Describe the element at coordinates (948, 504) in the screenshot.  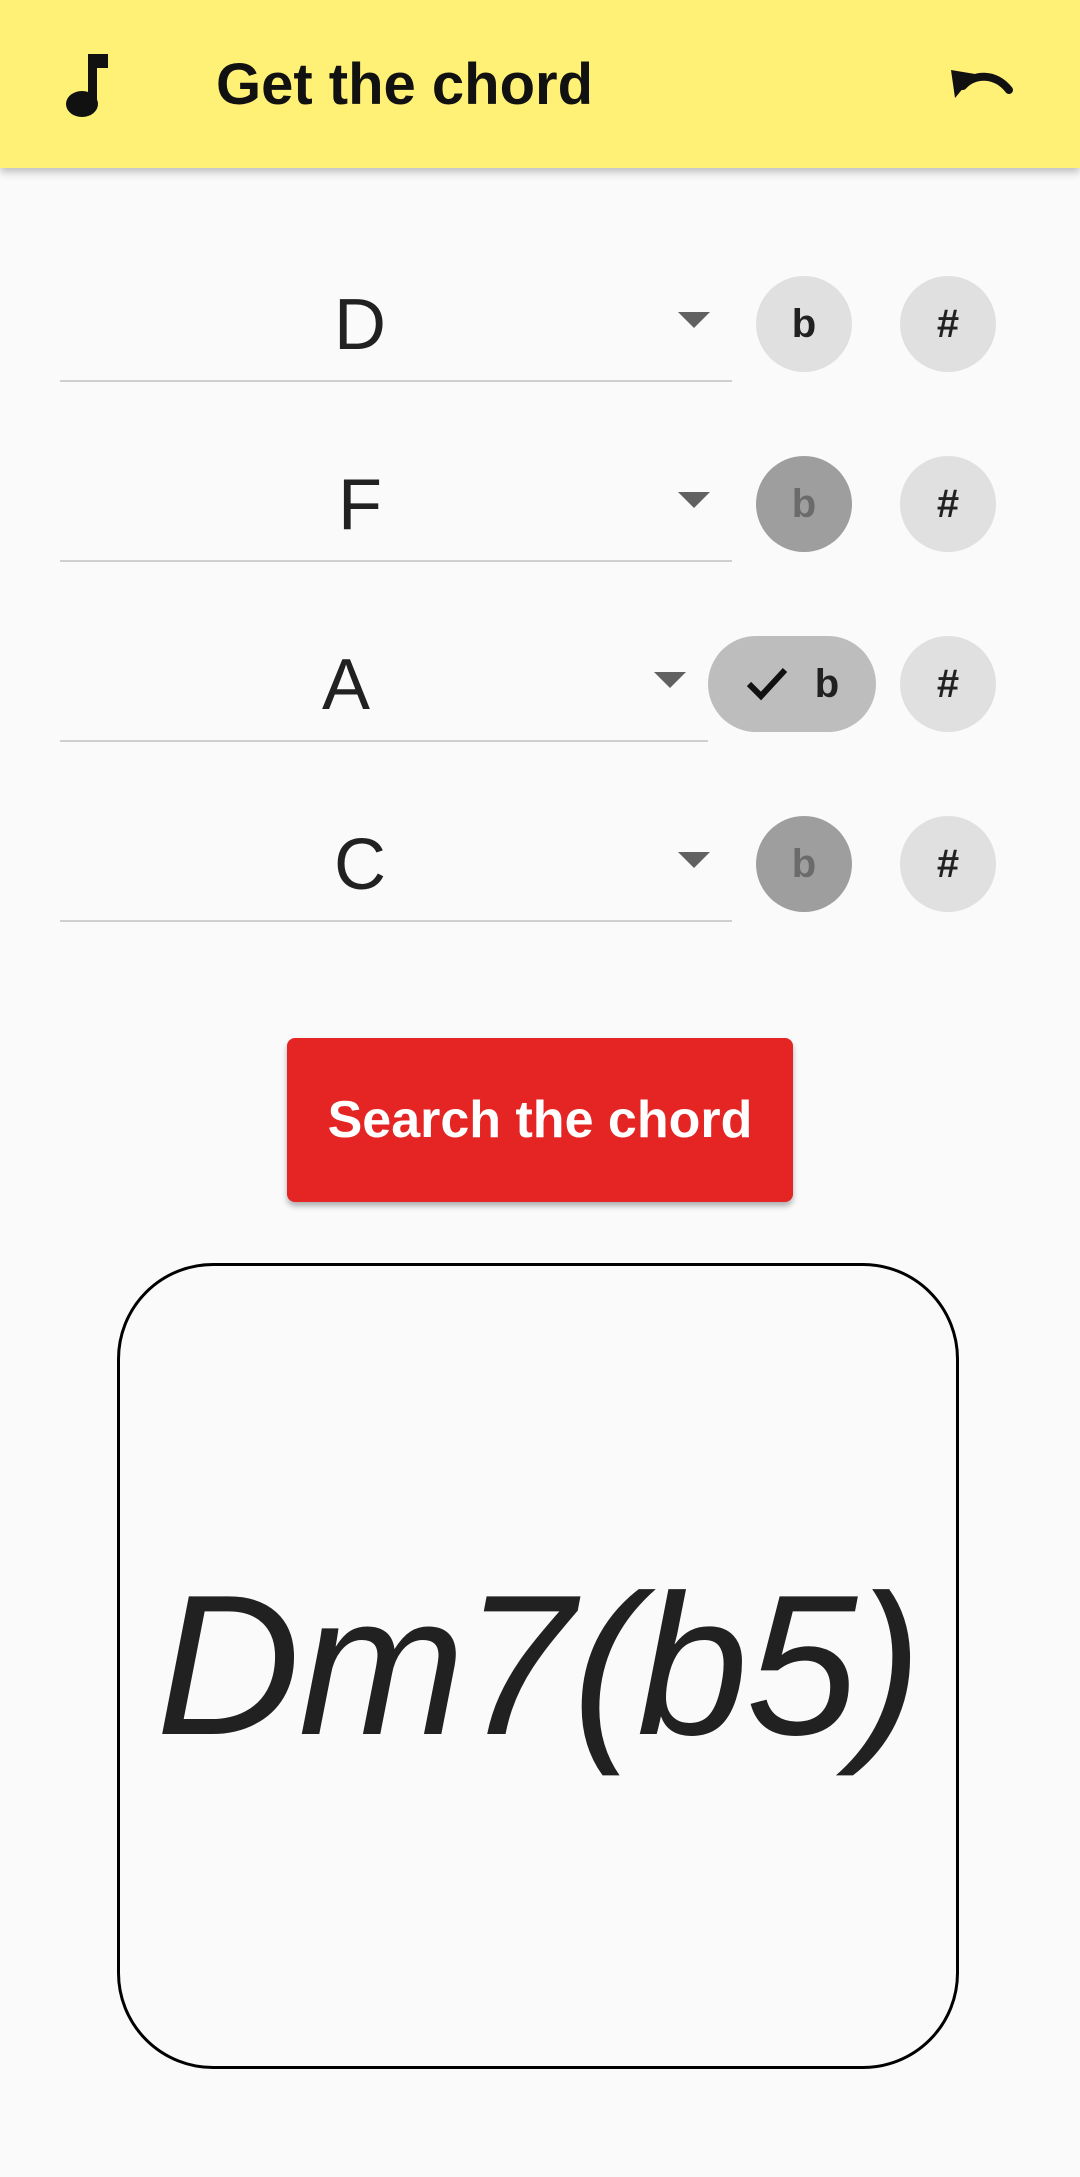
I see `sharp-chip-2: #` at that location.